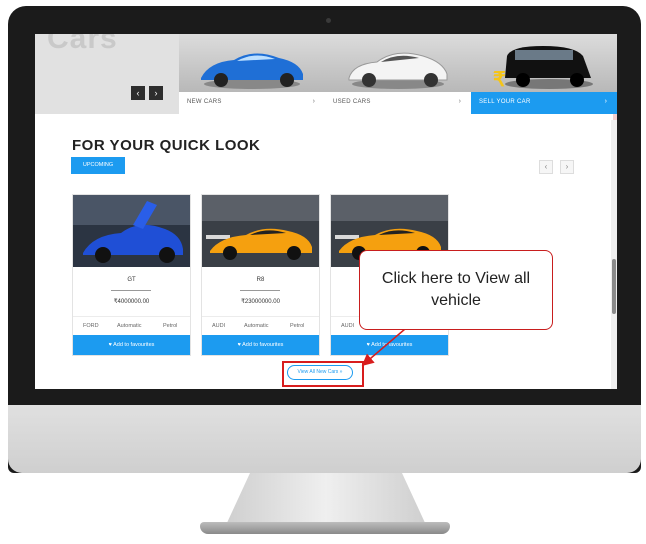 Image resolution: width=646 pixels, height=544 pixels. I want to click on annotation-callout: Click here to View all vehicle, so click(456, 290).